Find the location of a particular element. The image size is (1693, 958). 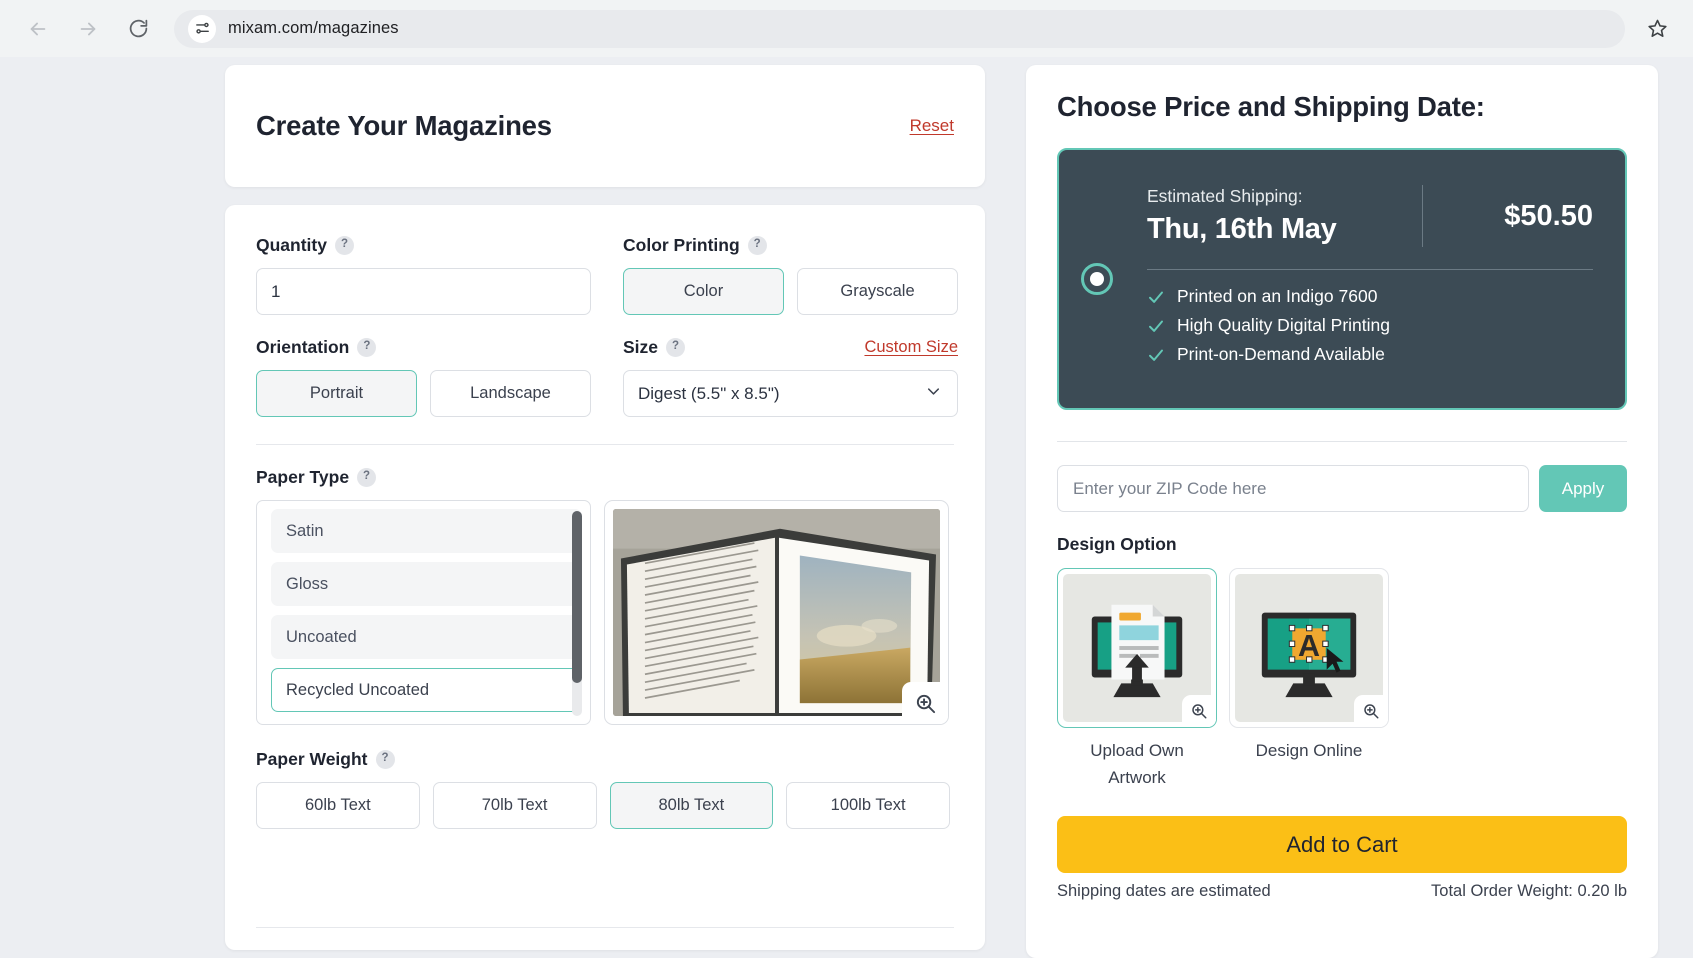

paper-type-option-recycled-uncoated: Recycled Uncoated is located at coordinates (426, 690).